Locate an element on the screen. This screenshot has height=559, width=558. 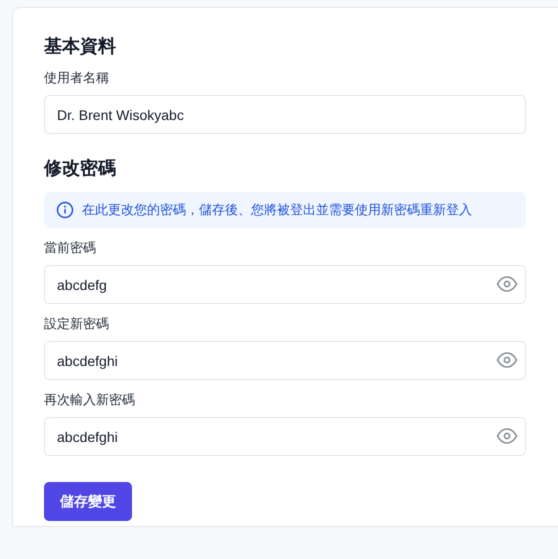
section-heading: 修改密碼 is located at coordinates (80, 168).